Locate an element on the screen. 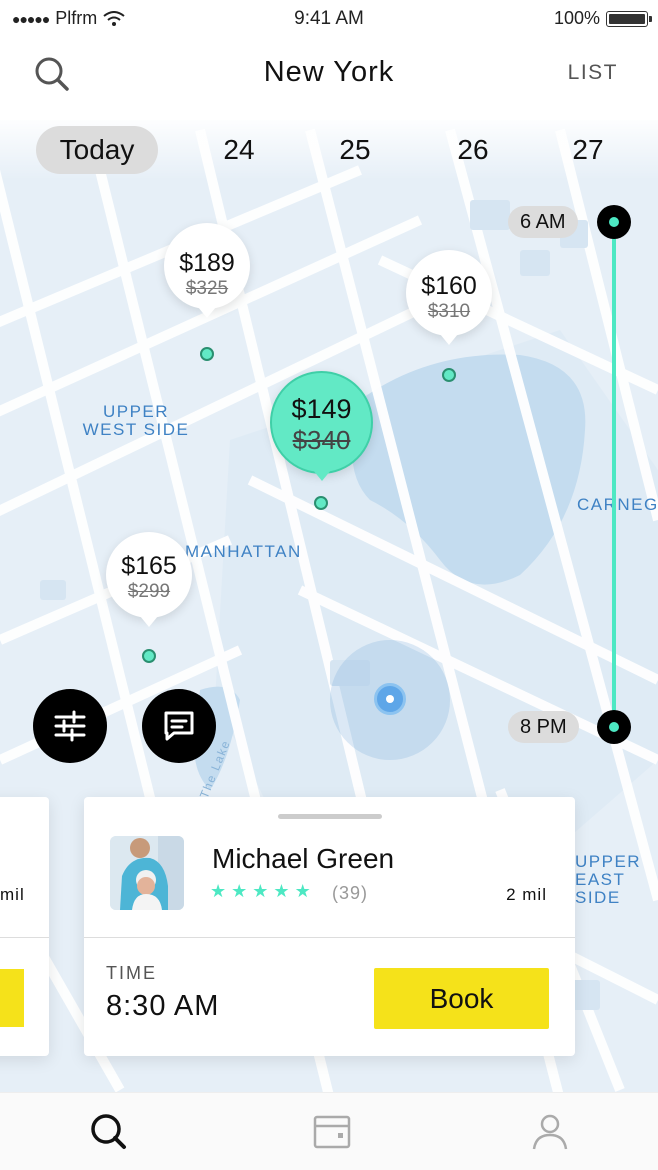 The height and width of the screenshot is (1170, 658). chat-icon is located at coordinates (179, 726).